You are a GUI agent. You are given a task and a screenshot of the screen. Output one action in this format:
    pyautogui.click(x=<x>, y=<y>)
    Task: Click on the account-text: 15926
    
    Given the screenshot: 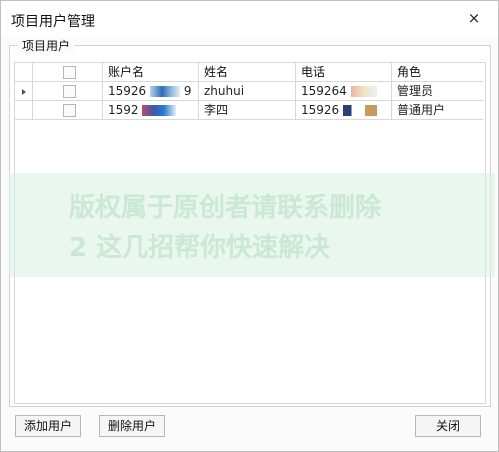 What is the action you would take?
    pyautogui.click(x=127, y=91)
    